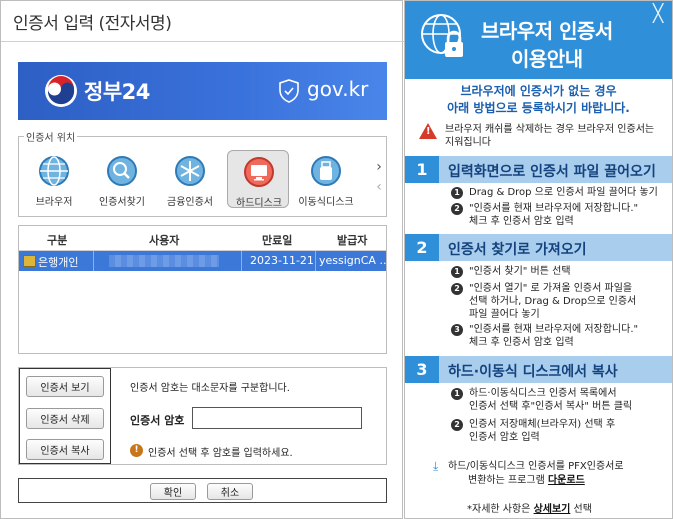  Describe the element at coordinates (54, 179) in the screenshot. I see `location-browser: 브라우저` at that location.